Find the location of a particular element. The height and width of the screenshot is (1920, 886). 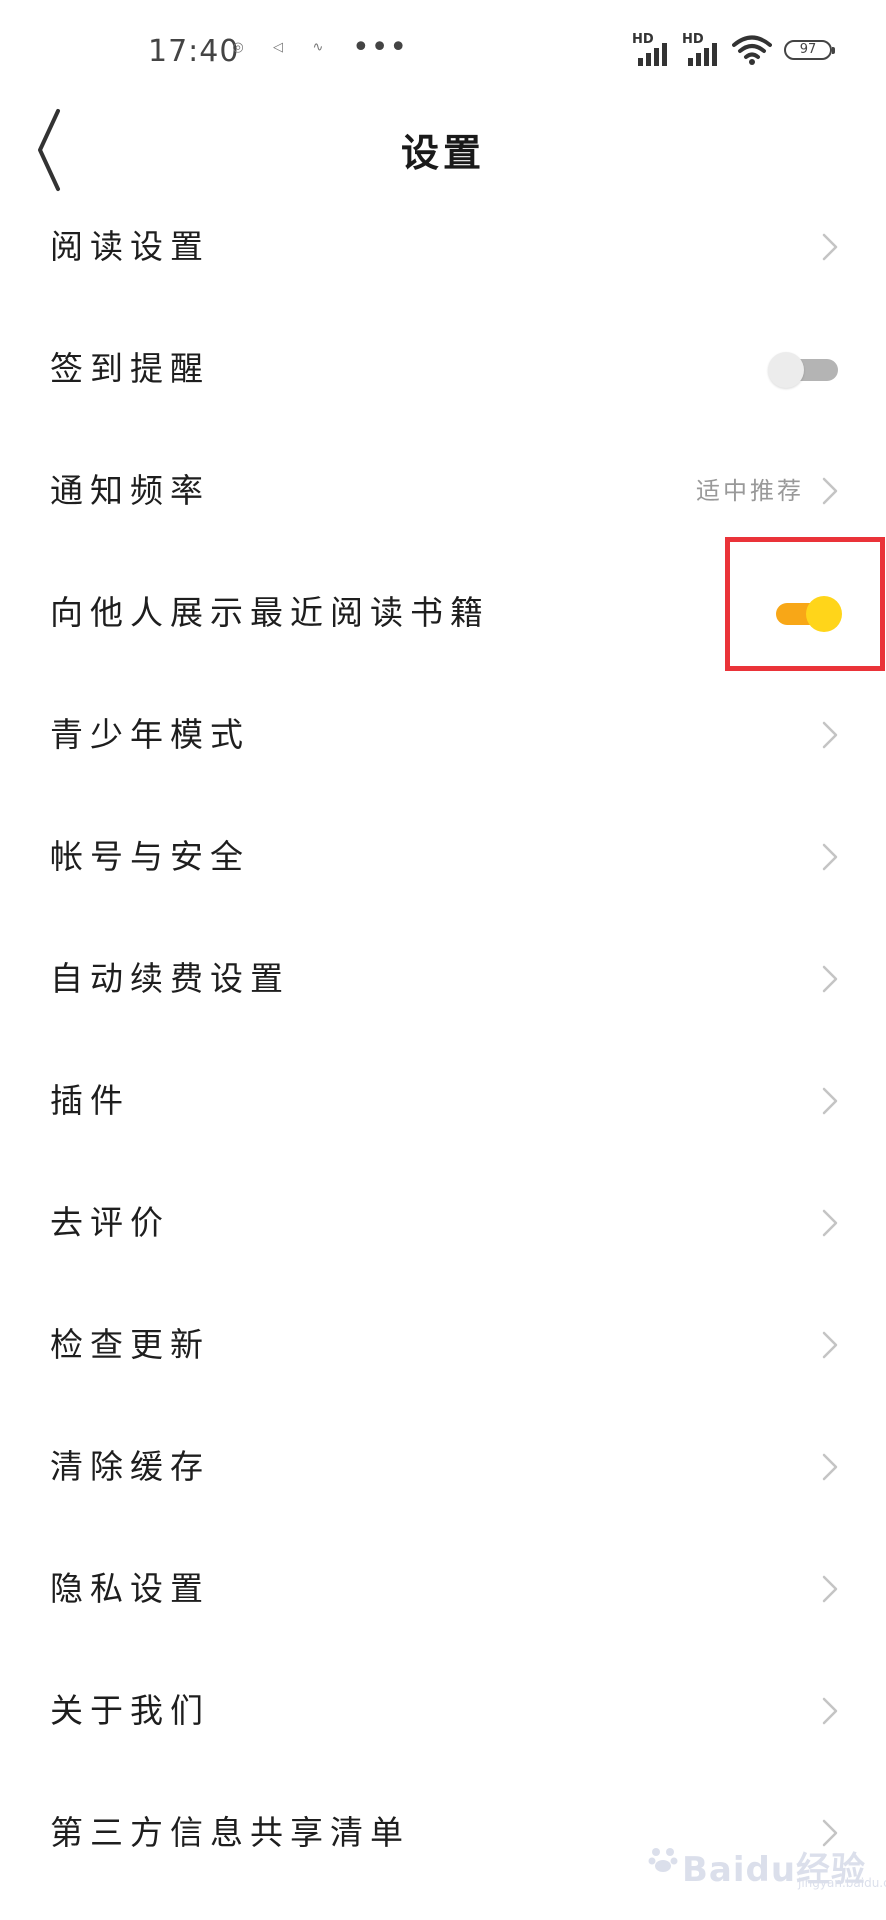

settings-item-checkin-reminder: 签到提醒 is located at coordinates (443, 369).